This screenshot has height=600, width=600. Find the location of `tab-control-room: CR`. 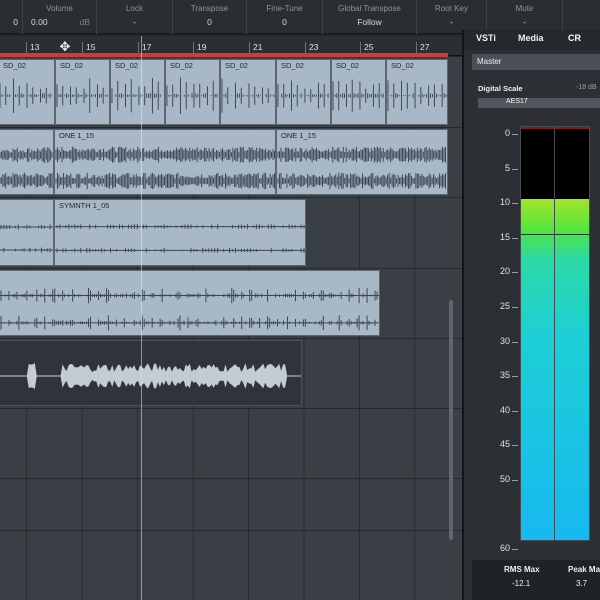

tab-control-room: CR is located at coordinates (574, 38).